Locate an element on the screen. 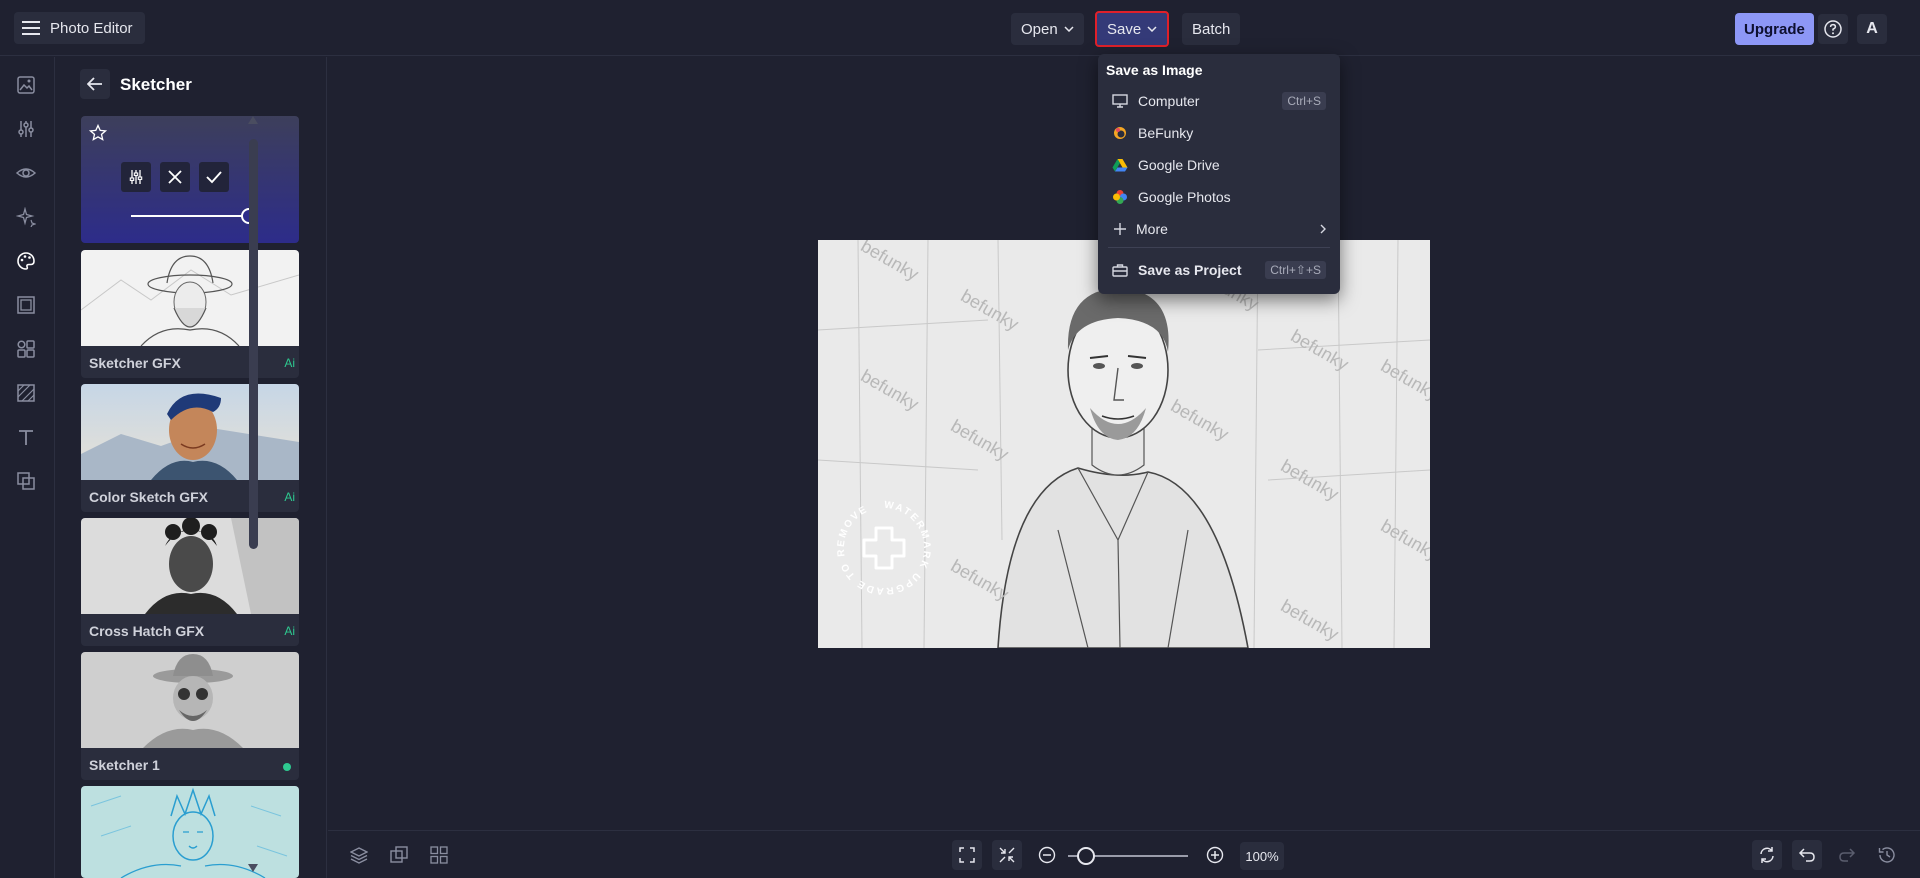  undo-icon is located at coordinates (1807, 855).